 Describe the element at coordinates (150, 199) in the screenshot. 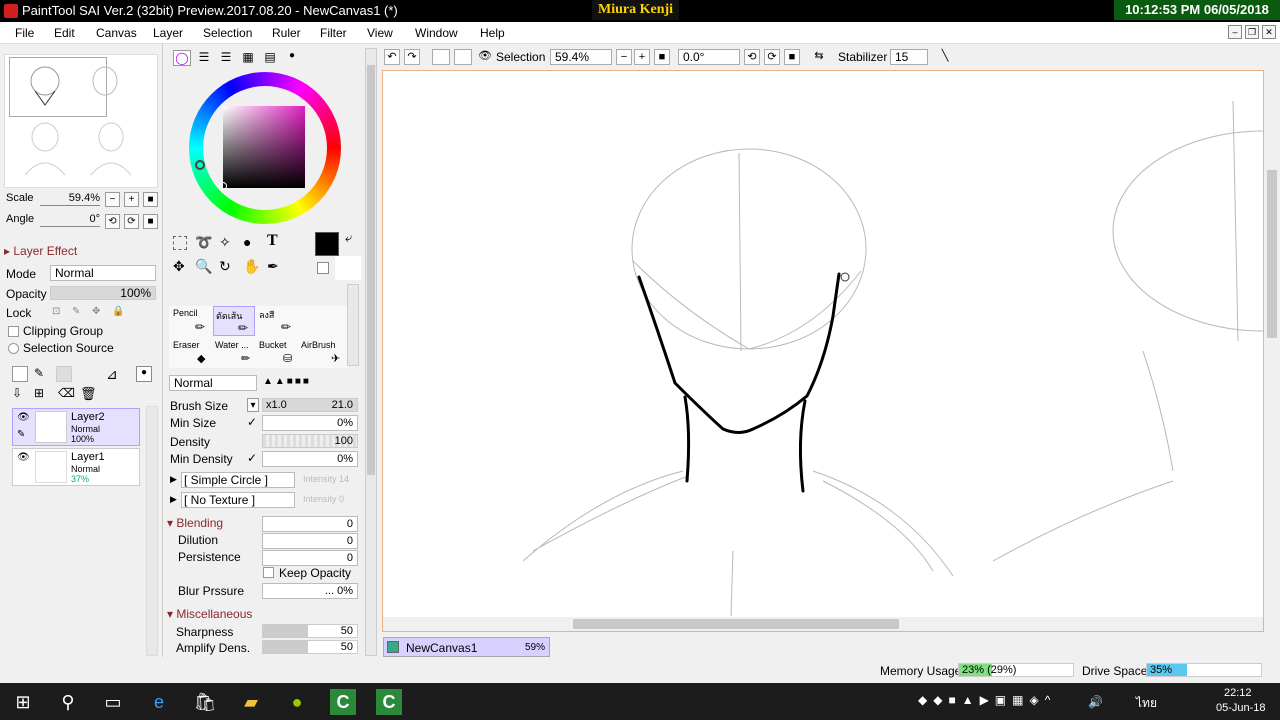

I see `scale-reset-icon: ■` at that location.